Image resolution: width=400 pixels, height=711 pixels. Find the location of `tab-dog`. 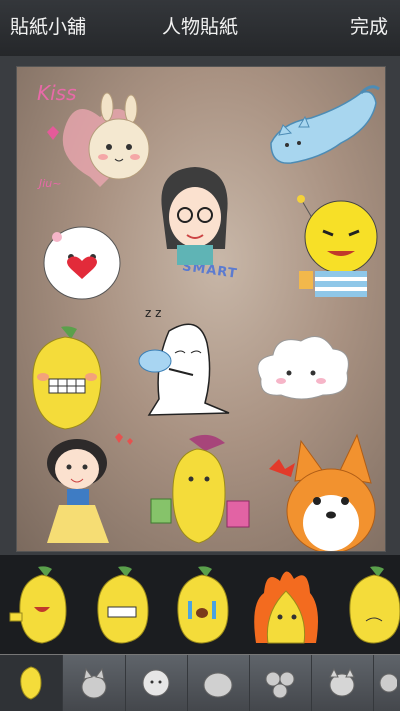

tab-dog is located at coordinates (342, 683).